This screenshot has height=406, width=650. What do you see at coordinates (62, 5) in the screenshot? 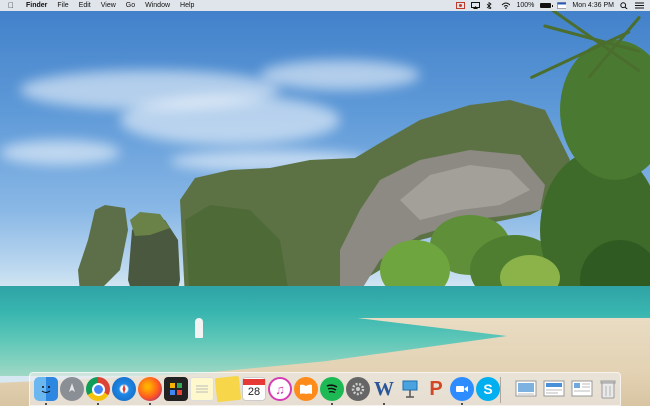
I see `menu-file: File` at bounding box center [62, 5].